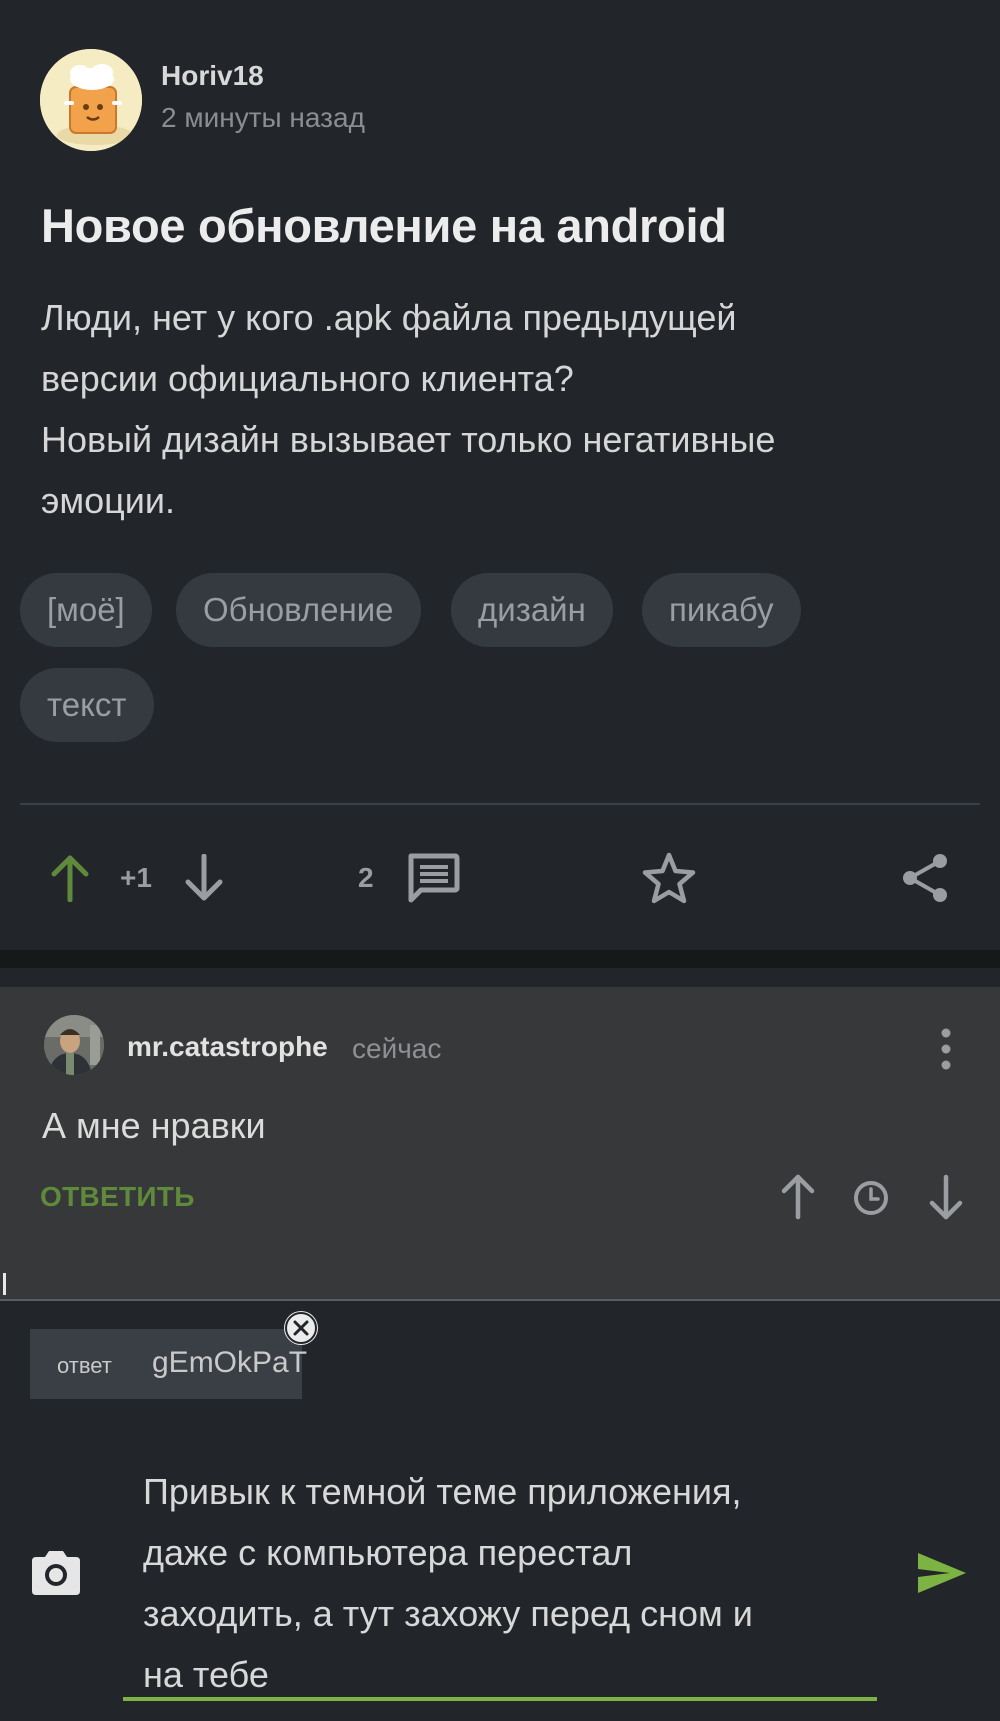 This screenshot has width=1000, height=1721. I want to click on reply-target-chip: ответ gEmOkPaT, so click(168, 1364).